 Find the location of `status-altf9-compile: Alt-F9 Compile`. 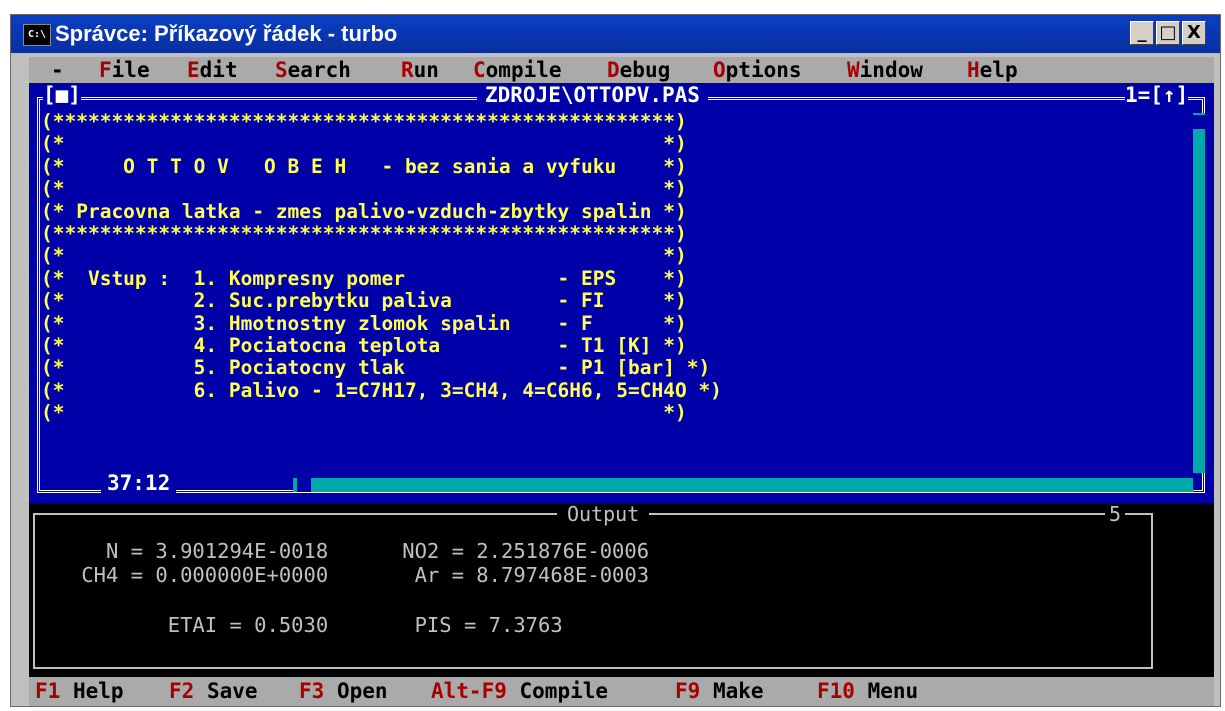

status-altf9-compile: Alt-F9 Compile is located at coordinates (519, 691).